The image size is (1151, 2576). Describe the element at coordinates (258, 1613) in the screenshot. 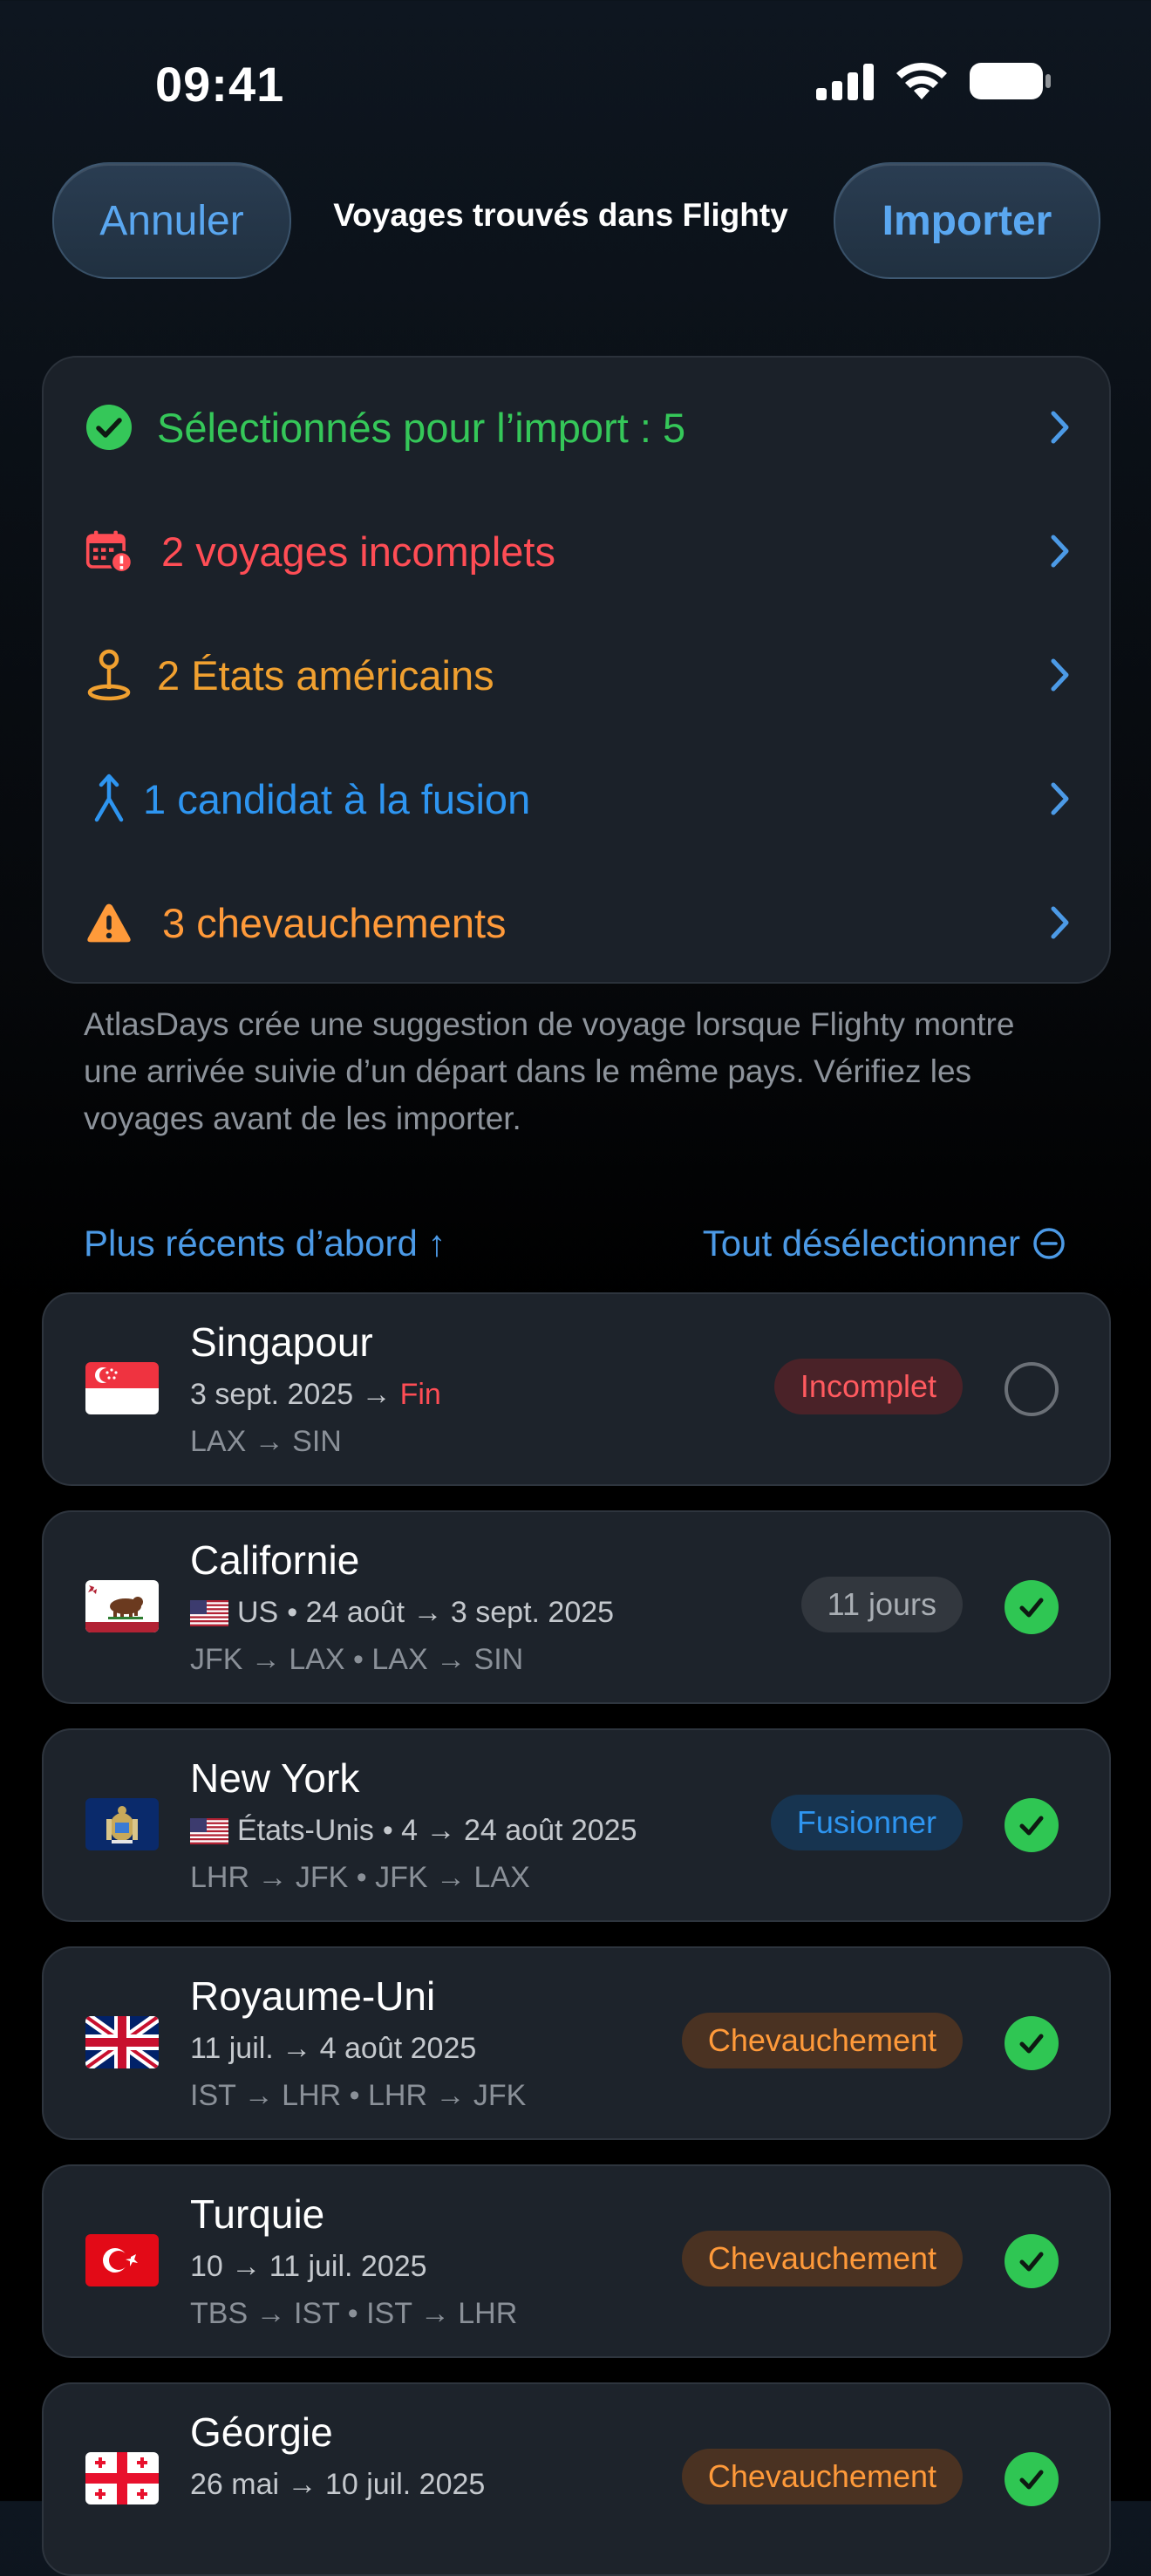

I see `trip-country-code: US` at that location.